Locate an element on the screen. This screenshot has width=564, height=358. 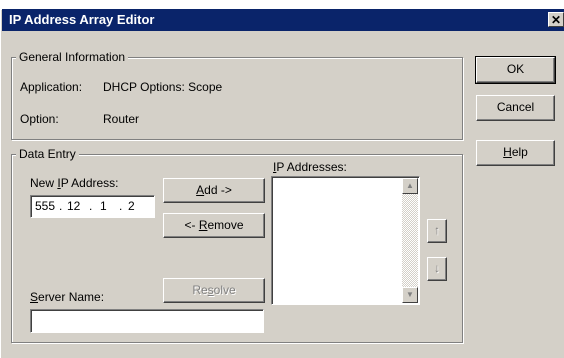
up-arrow-icon: ↑ is located at coordinates (437, 230).